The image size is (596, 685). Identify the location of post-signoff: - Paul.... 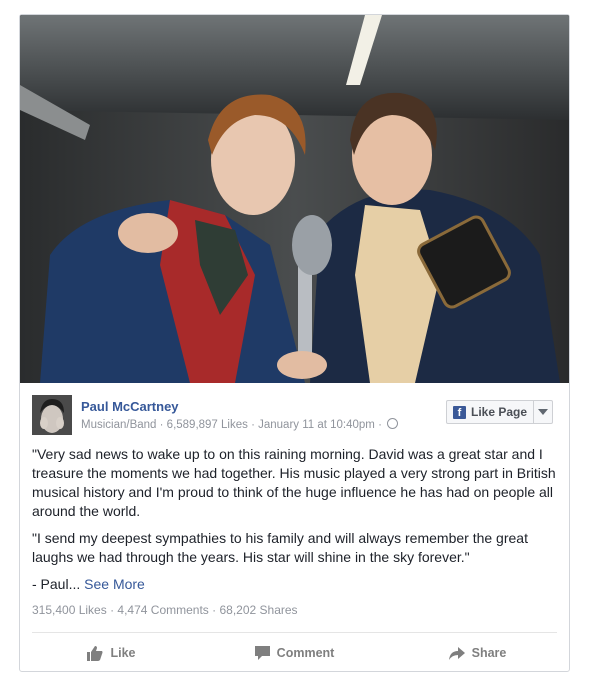
(56, 584).